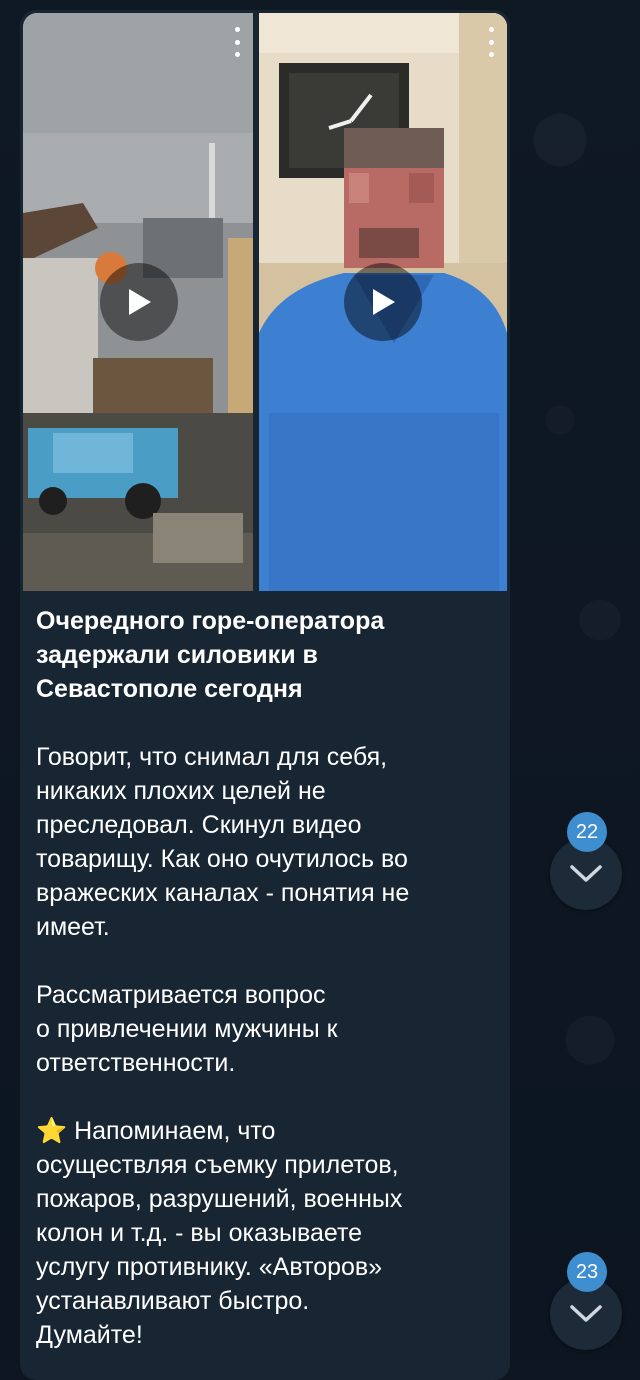 This screenshot has height=1380, width=640. Describe the element at coordinates (217, 1165) in the screenshot. I see `paragraph-line: осуществляя съемку прилетов,` at that location.